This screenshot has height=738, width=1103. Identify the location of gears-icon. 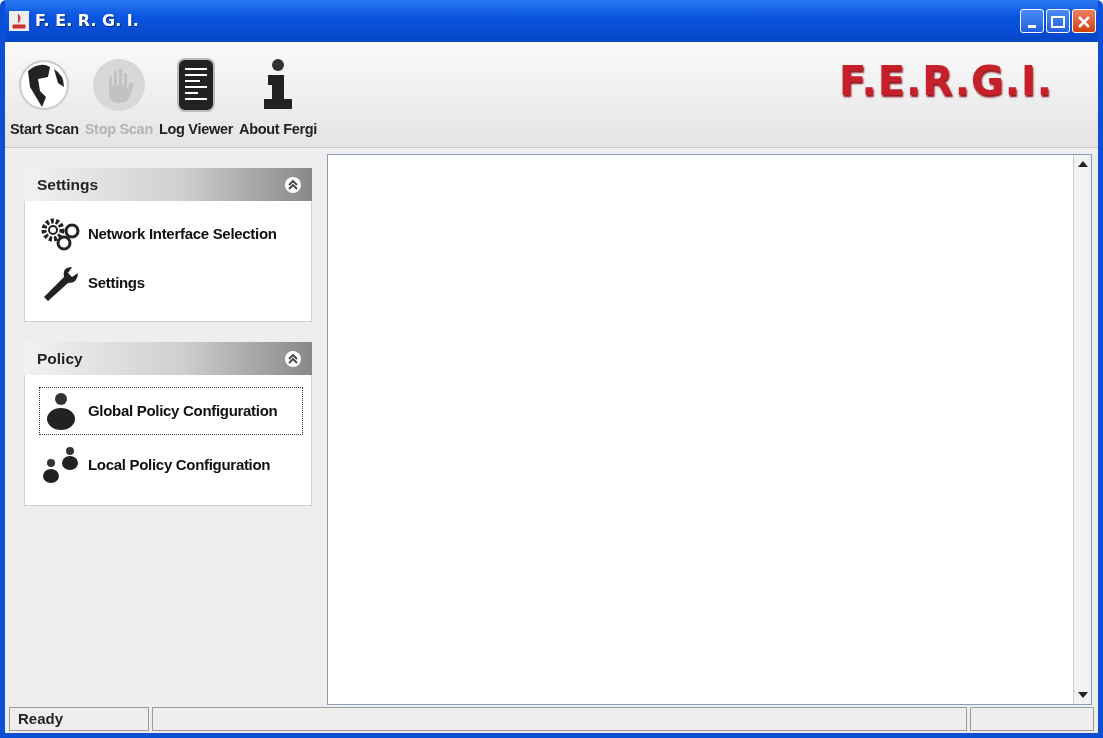
(61, 234).